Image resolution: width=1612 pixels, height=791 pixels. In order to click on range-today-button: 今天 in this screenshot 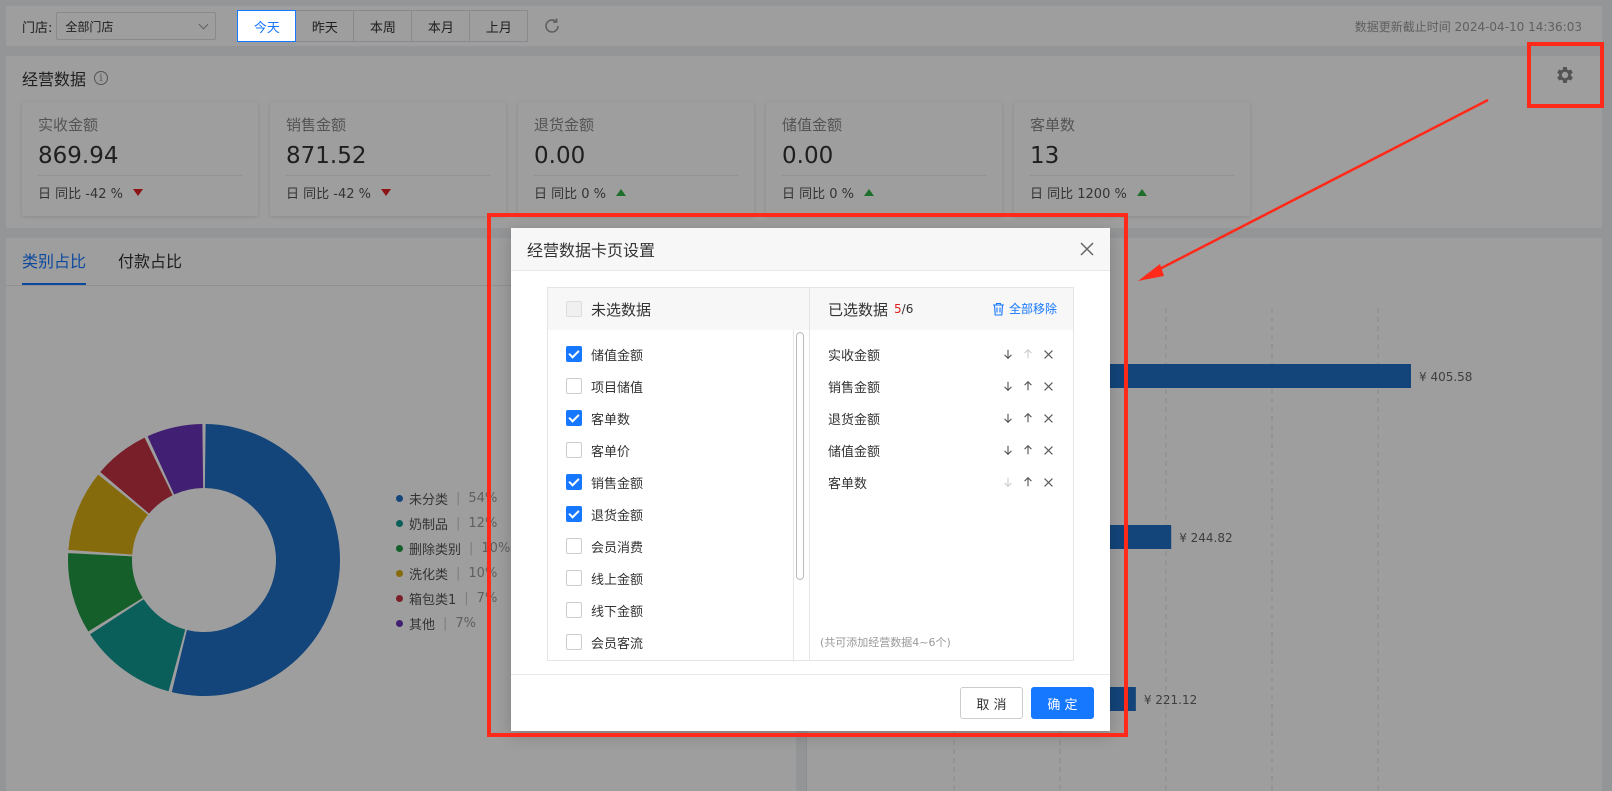, I will do `click(267, 26)`.